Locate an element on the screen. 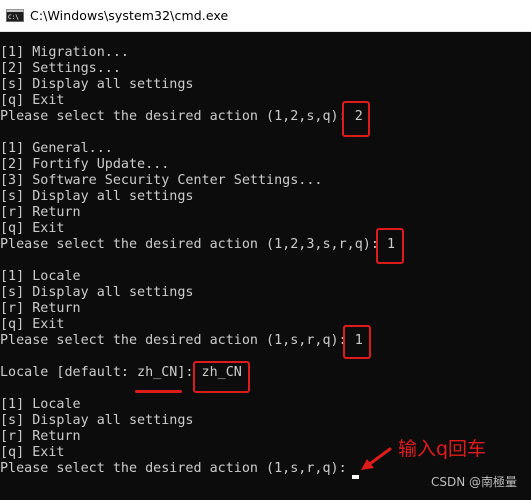 This screenshot has height=500, width=531. title-bar: C:\ C:\Windows\system32\cmd.exe is located at coordinates (265, 16).